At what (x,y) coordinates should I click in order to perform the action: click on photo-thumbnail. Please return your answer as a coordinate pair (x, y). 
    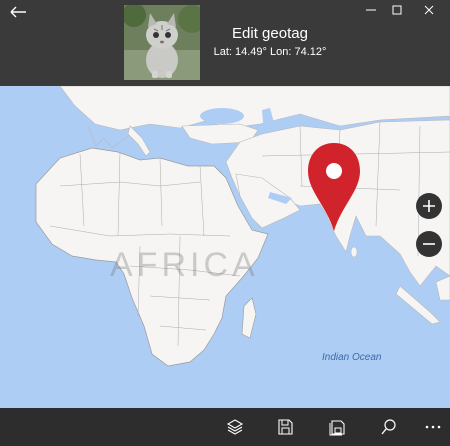
    Looking at the image, I should click on (162, 42).